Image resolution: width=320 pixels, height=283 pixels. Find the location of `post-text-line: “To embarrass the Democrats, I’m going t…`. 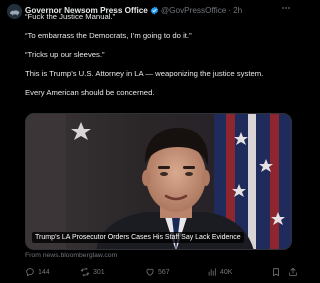

post-text-line: “To embarrass the Democrats, I’m going t… is located at coordinates (108, 35).